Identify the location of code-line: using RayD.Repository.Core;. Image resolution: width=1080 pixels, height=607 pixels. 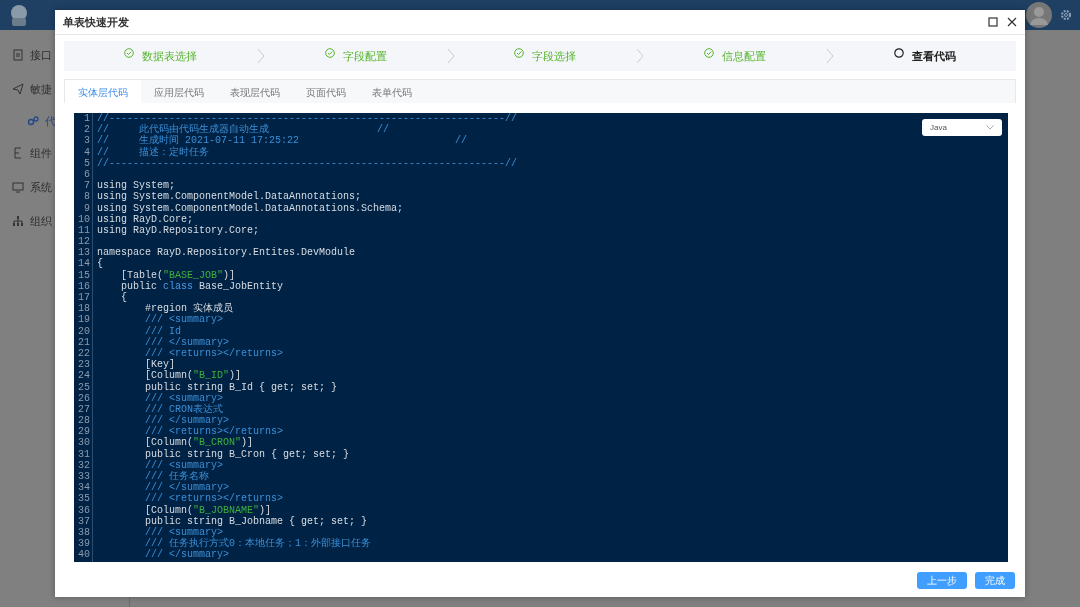
(178, 230).